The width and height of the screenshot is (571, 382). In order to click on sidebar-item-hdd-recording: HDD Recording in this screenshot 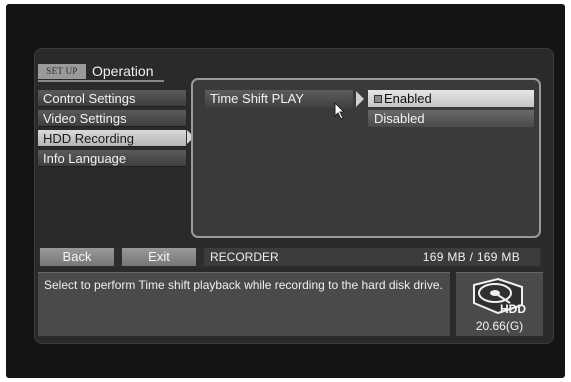, I will do `click(112, 138)`.